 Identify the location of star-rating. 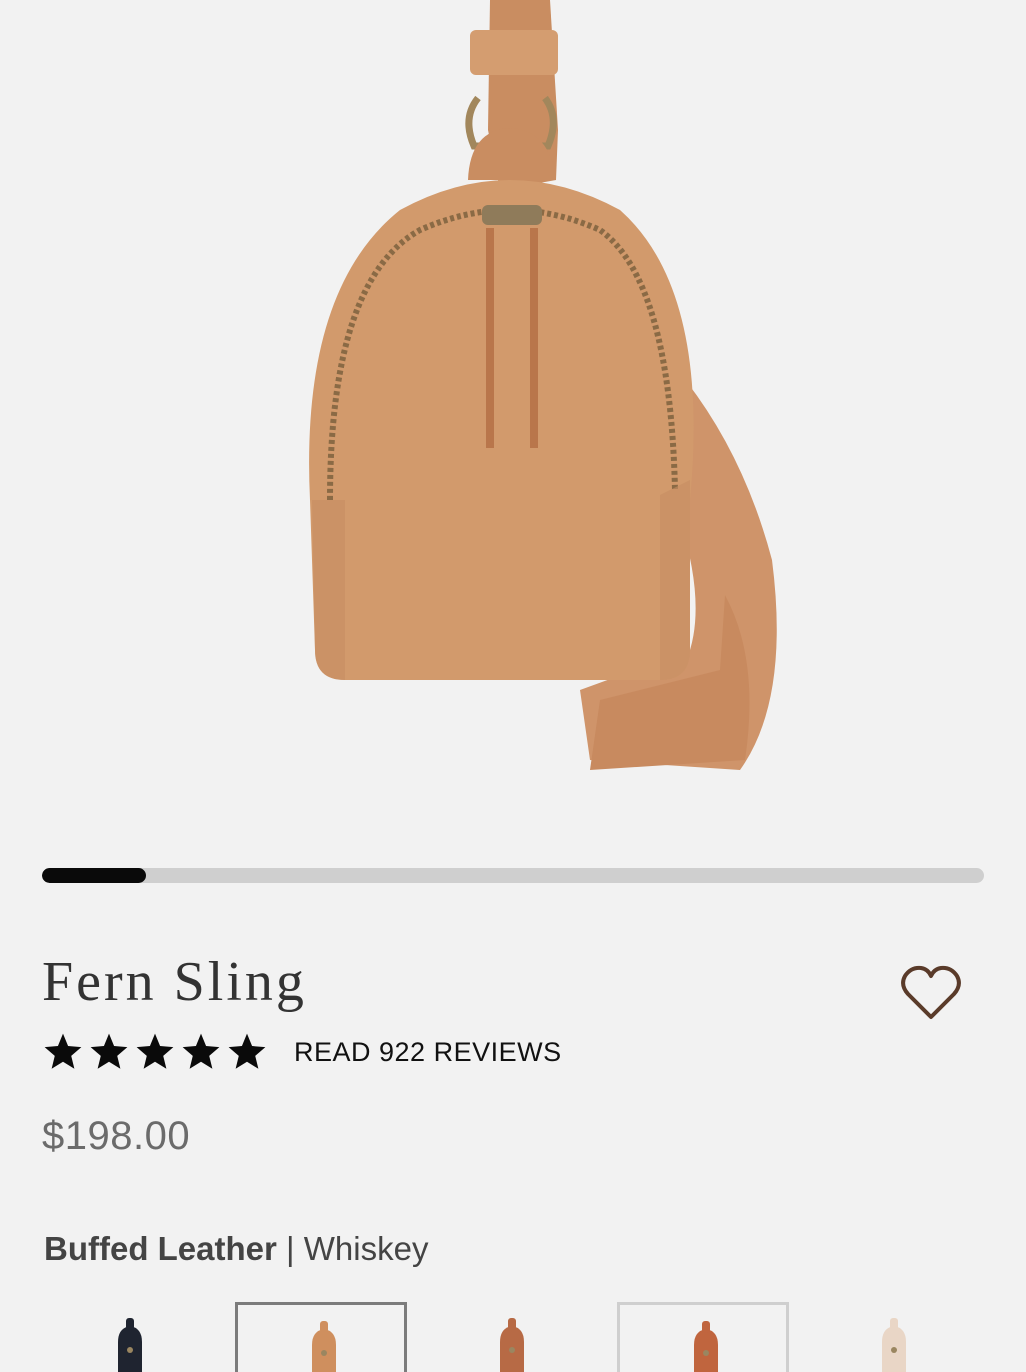
(155, 1052).